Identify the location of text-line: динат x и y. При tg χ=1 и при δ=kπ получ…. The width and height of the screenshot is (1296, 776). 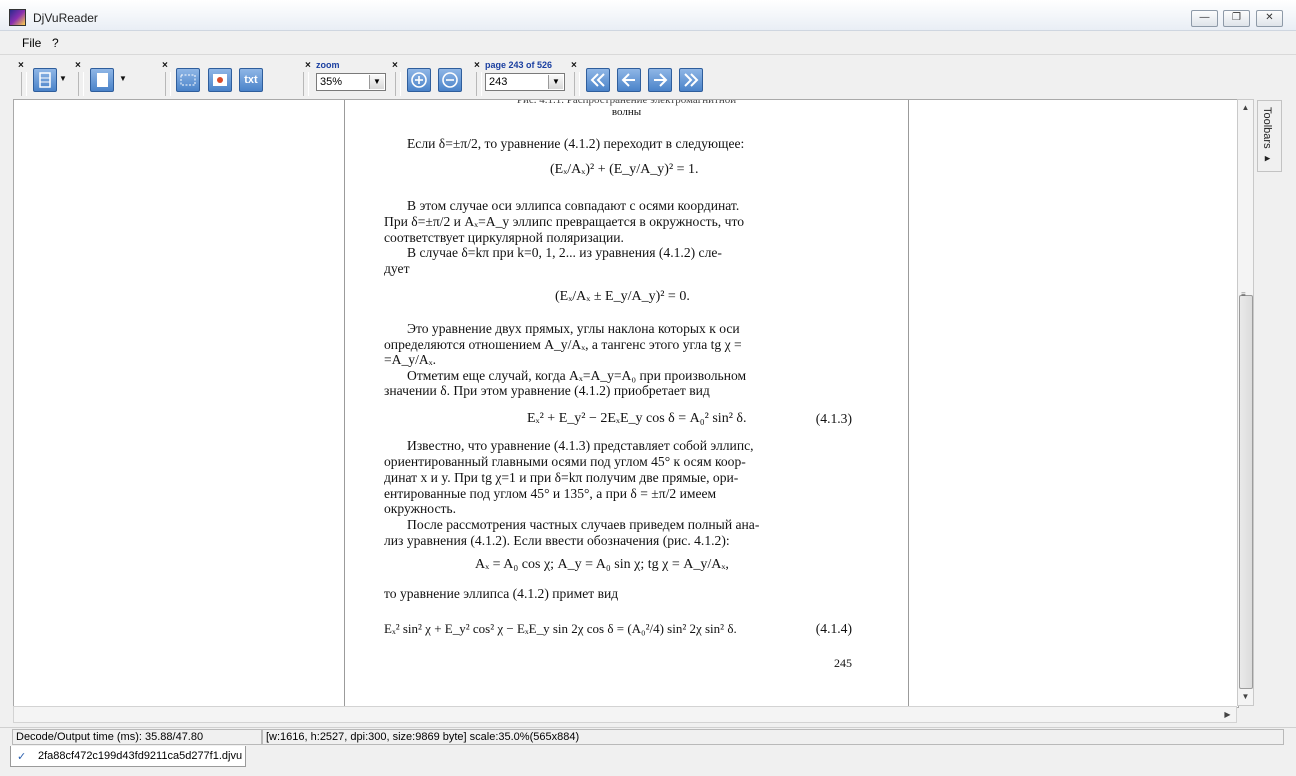
(561, 477).